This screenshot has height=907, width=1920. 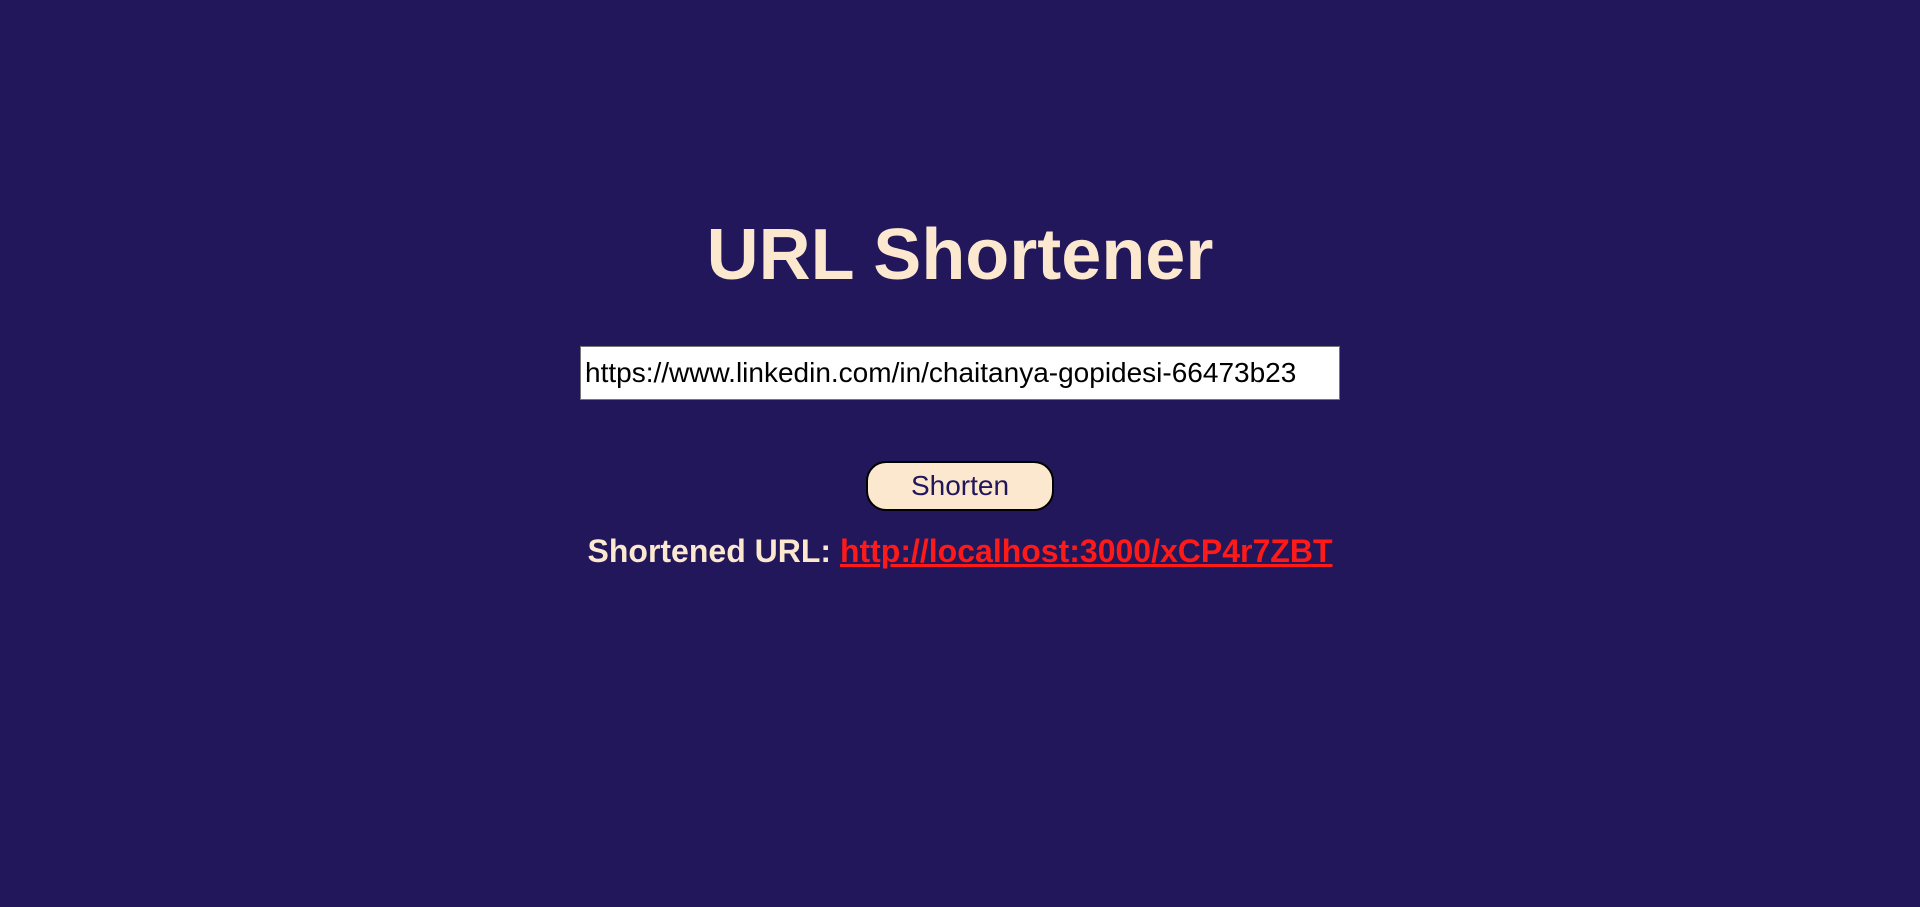 What do you see at coordinates (960, 255) in the screenshot?
I see `page-title: URL Shortener` at bounding box center [960, 255].